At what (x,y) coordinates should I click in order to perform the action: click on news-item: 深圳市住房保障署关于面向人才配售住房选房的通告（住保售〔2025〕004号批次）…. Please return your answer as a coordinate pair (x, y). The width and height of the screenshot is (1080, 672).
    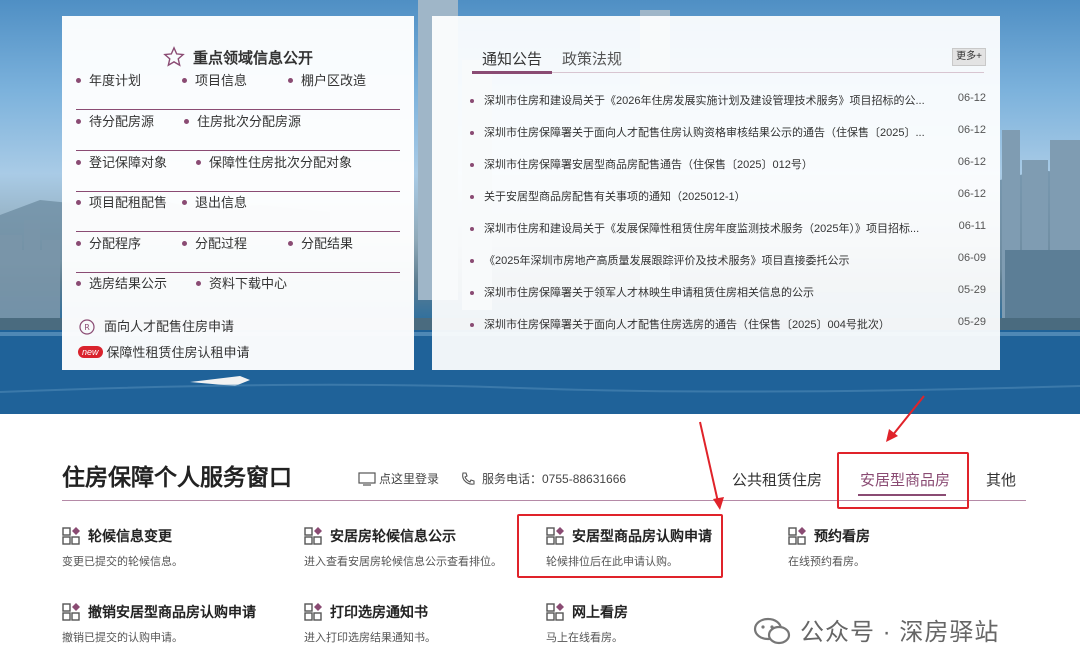
    Looking at the image, I should click on (728, 326).